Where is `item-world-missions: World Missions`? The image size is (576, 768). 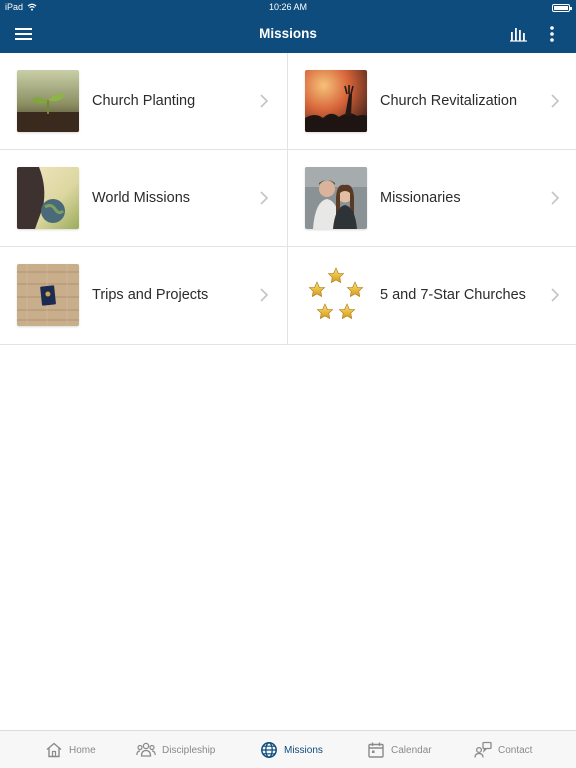
item-world-missions: World Missions is located at coordinates (144, 198).